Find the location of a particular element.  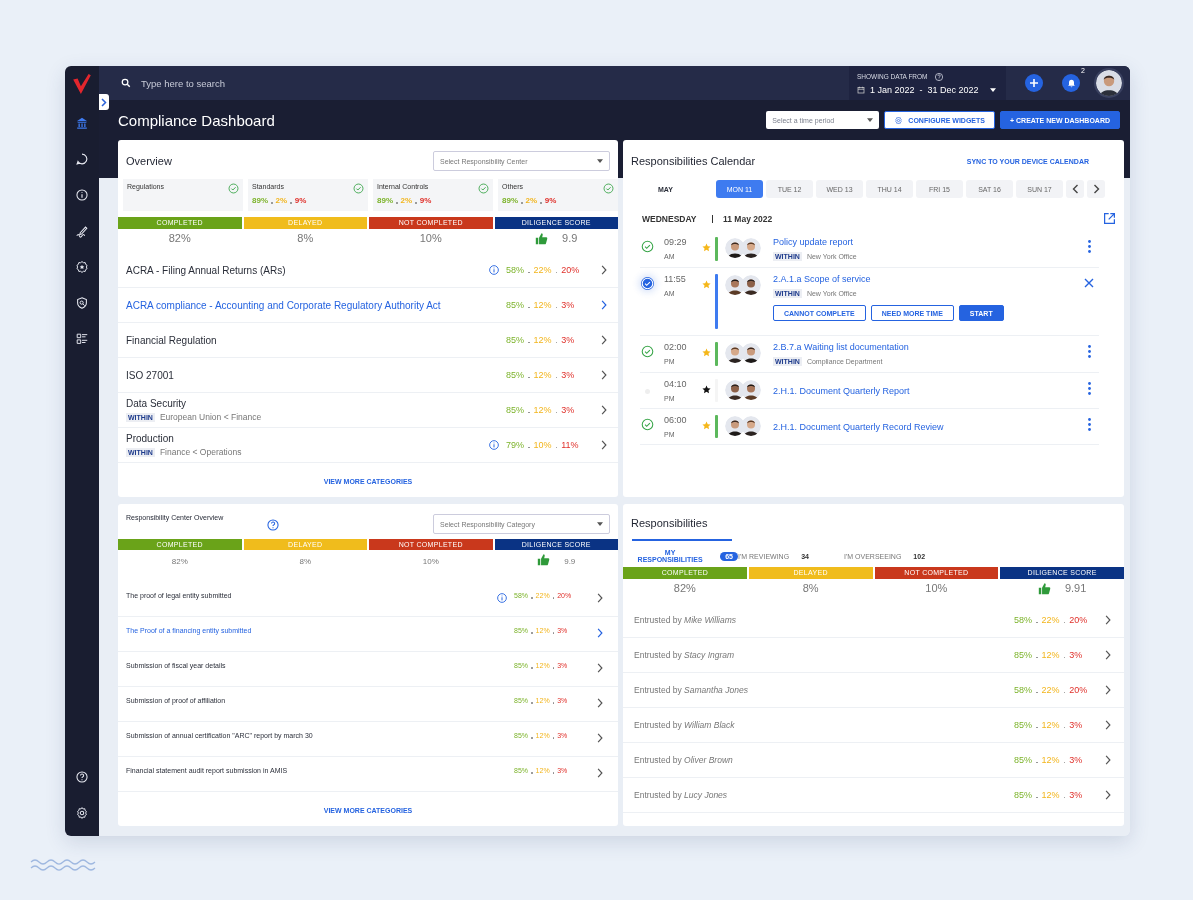

wave-decoration is located at coordinates (63, 865).